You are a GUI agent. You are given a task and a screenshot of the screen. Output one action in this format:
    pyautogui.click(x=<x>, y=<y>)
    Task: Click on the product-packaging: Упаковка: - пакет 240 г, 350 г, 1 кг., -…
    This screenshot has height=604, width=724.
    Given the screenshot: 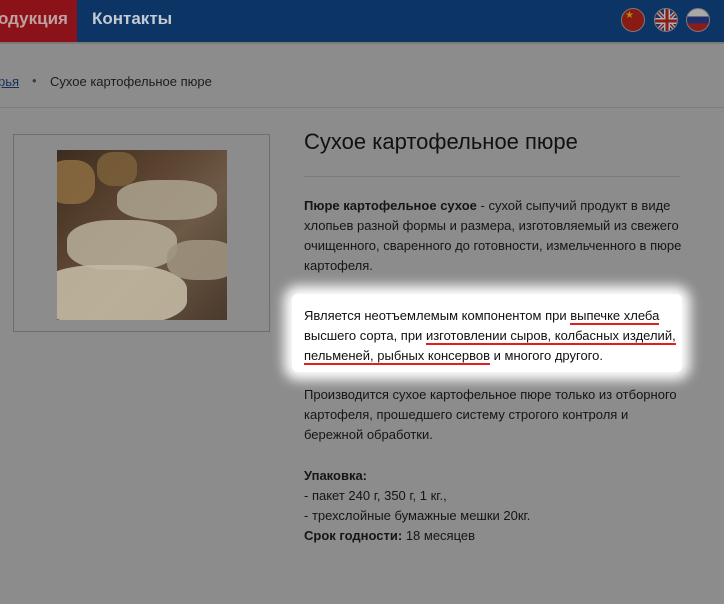 What is the action you would take?
    pyautogui.click(x=494, y=506)
    